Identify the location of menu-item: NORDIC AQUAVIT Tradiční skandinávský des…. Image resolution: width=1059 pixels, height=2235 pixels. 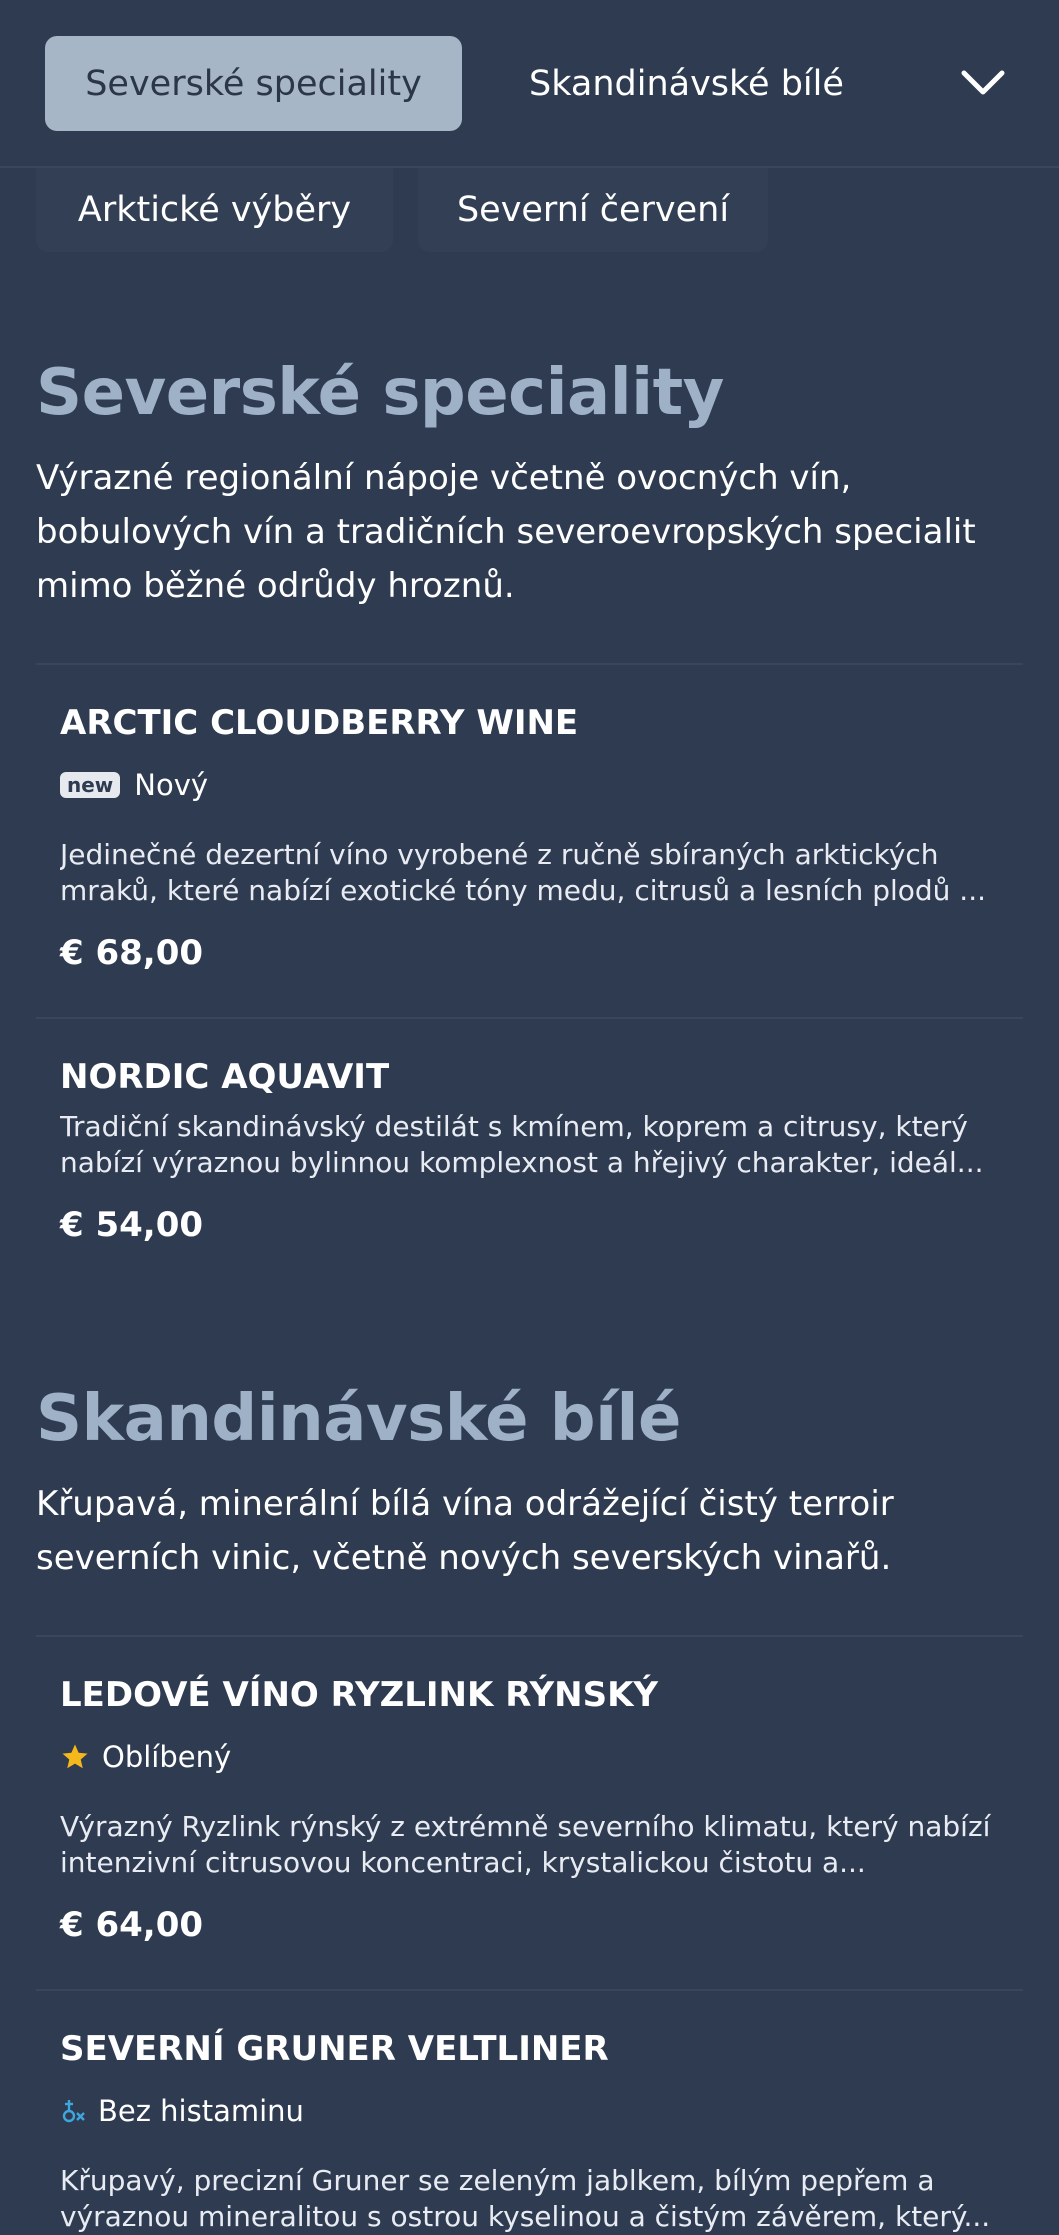
(529, 1154).